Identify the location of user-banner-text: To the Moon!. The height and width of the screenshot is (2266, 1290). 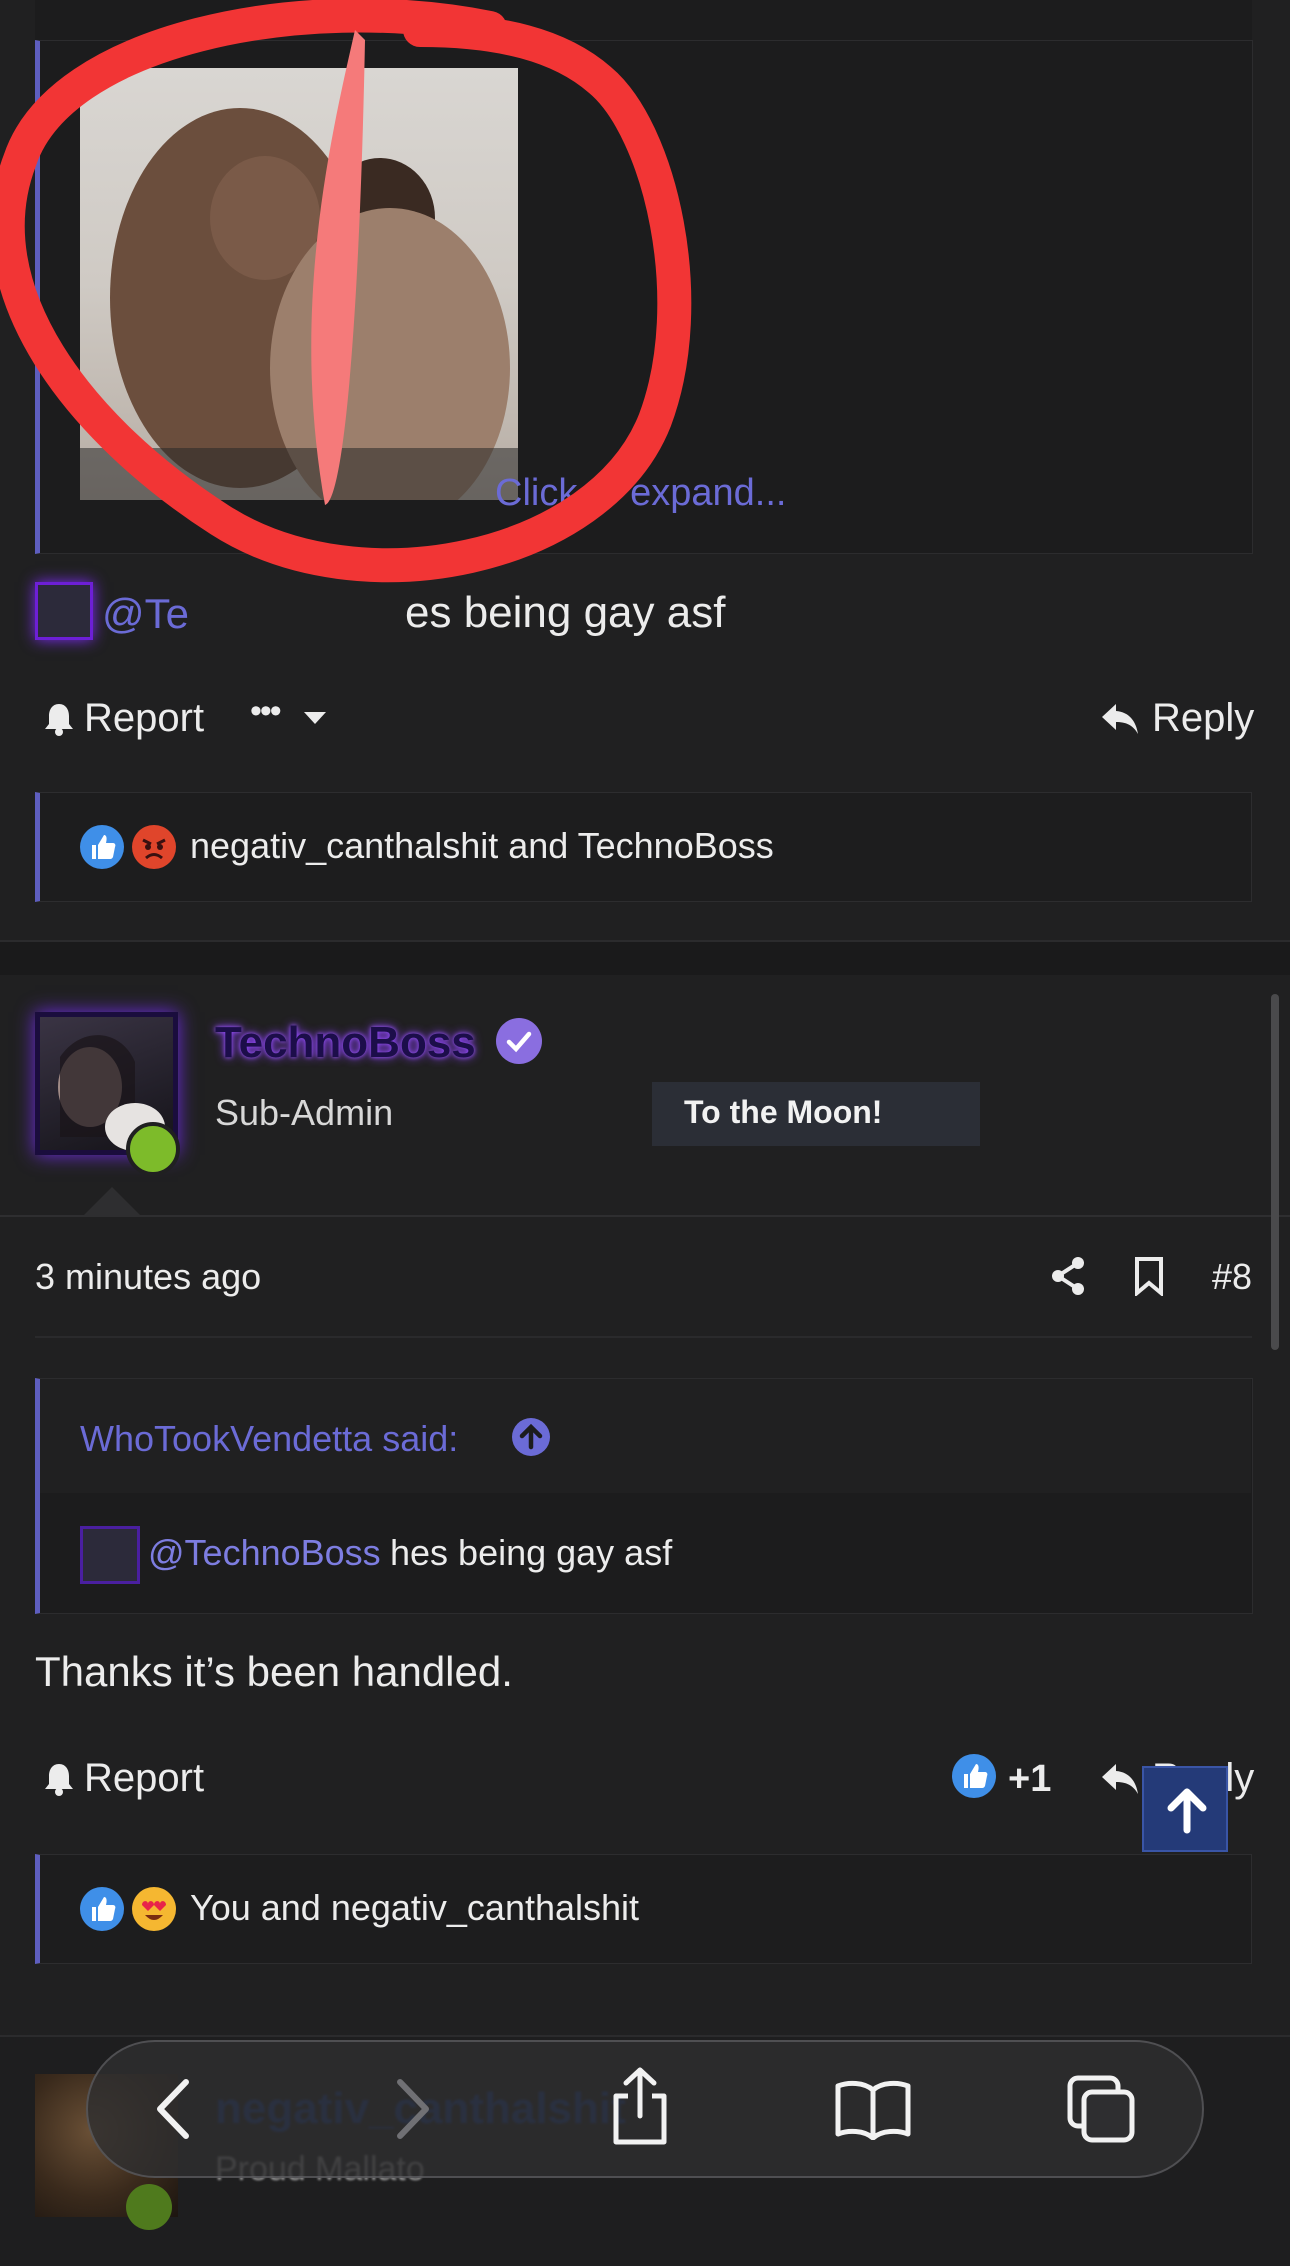
(783, 1112).